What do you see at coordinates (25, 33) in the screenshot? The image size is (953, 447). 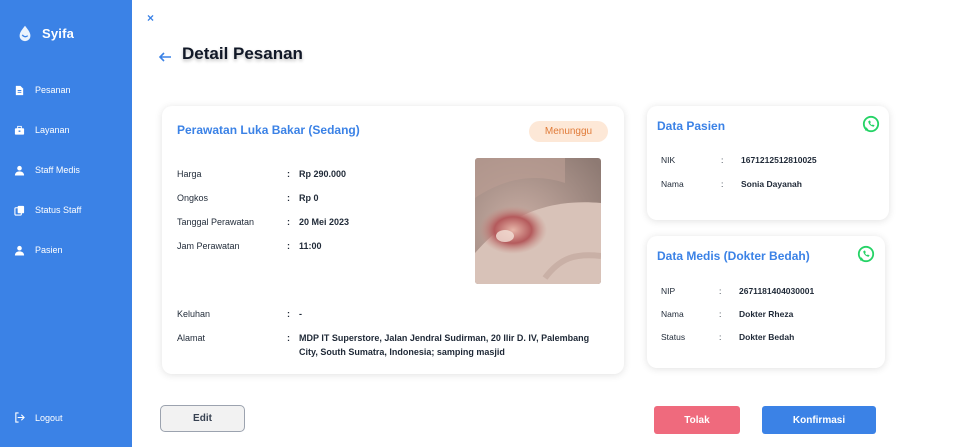 I see `logo-icon` at bounding box center [25, 33].